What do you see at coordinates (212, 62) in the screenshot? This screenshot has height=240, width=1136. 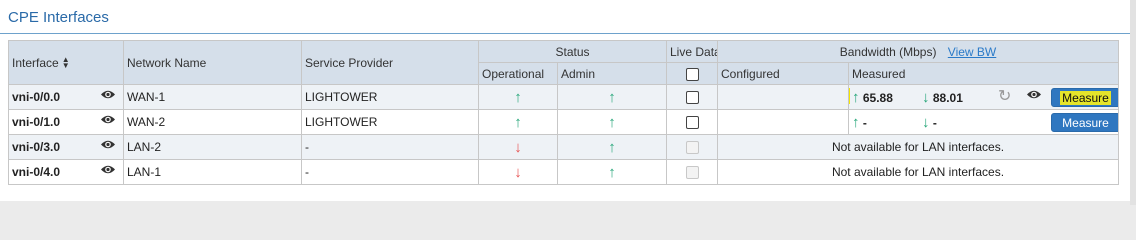 I see `col-network-name: Network Name` at bounding box center [212, 62].